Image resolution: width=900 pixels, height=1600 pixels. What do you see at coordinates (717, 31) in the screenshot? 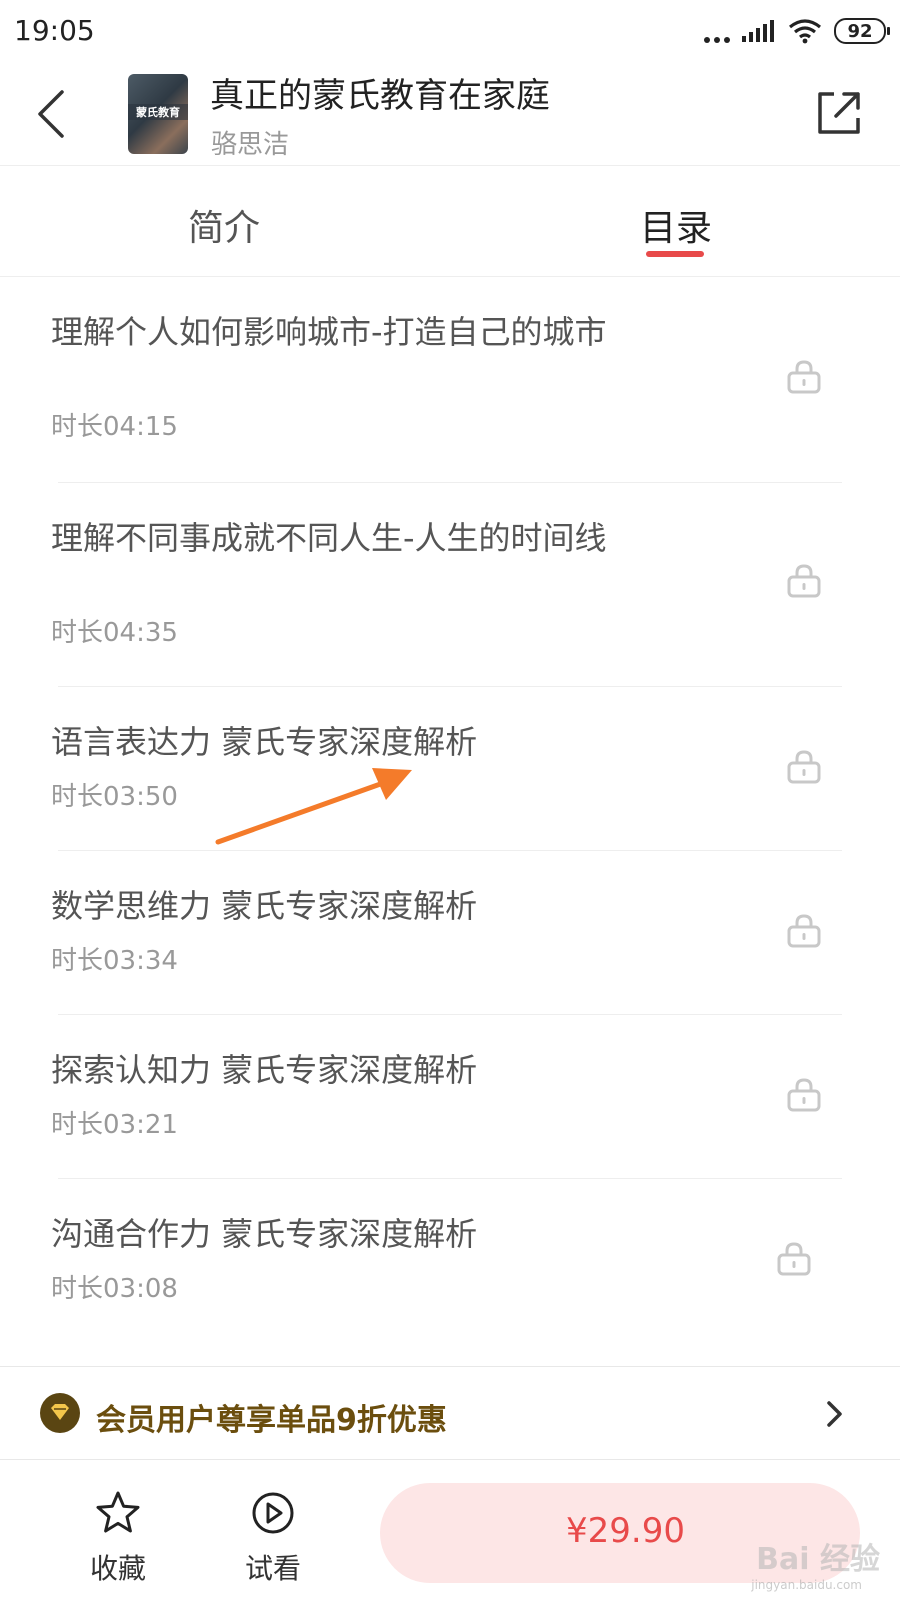
I see `more-dots-icon` at bounding box center [717, 31].